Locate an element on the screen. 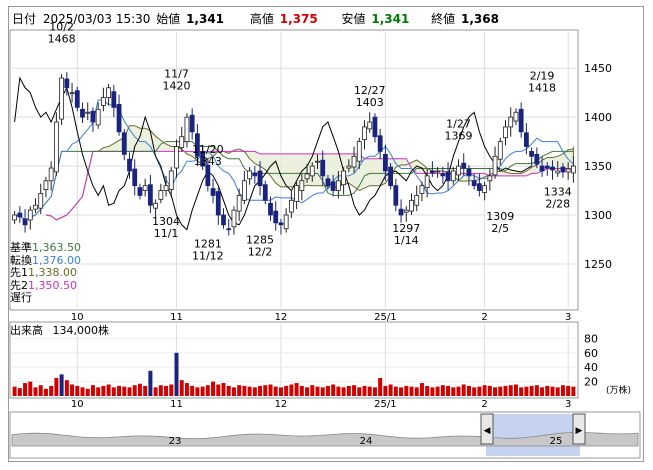 Image resolution: width=653 pixels, height=470 pixels. volume-header: 出来高 134,000株 is located at coordinates (59, 330).